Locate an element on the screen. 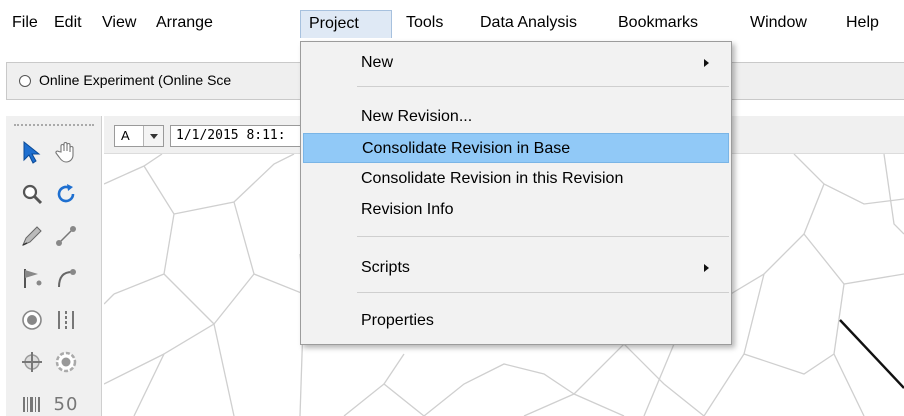 Image resolution: width=904 pixels, height=416 pixels. menu-item-consolidate-revision-in-this-revision: Consolidate Revision in this Revision is located at coordinates (516, 179).